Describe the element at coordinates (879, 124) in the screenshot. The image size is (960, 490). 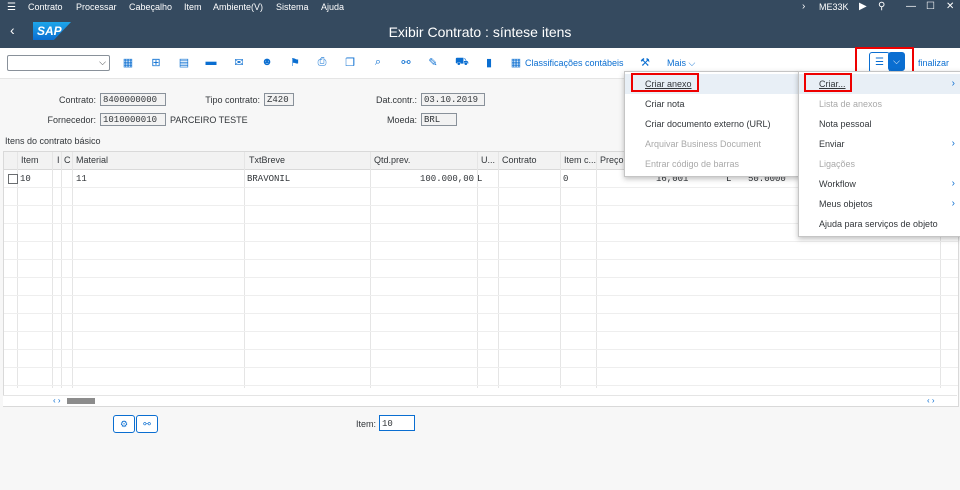
I see `menu-nota-pessoal: Nota pessoal` at that location.